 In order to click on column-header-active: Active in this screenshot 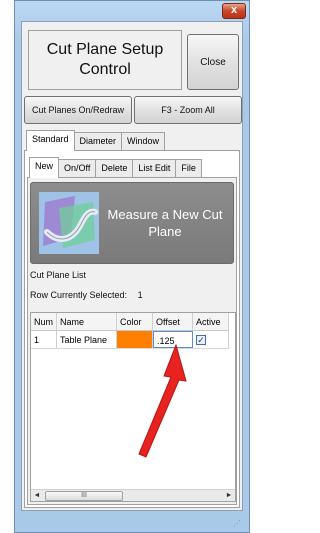, I will do `click(211, 321)`.